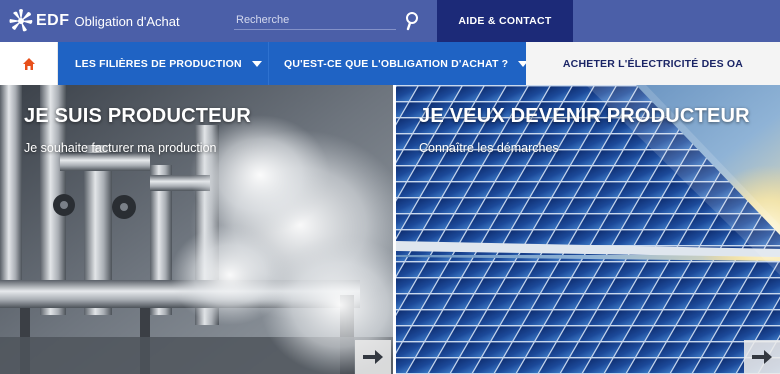 The image size is (780, 374). Describe the element at coordinates (53, 20) in the screenshot. I see `brand-logo-text: EDF` at that location.